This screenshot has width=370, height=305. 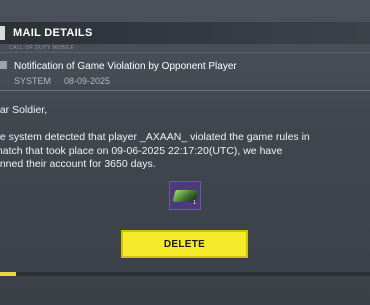 I want to click on mail-body-line: anned their account for 3650 days., so click(x=78, y=164).